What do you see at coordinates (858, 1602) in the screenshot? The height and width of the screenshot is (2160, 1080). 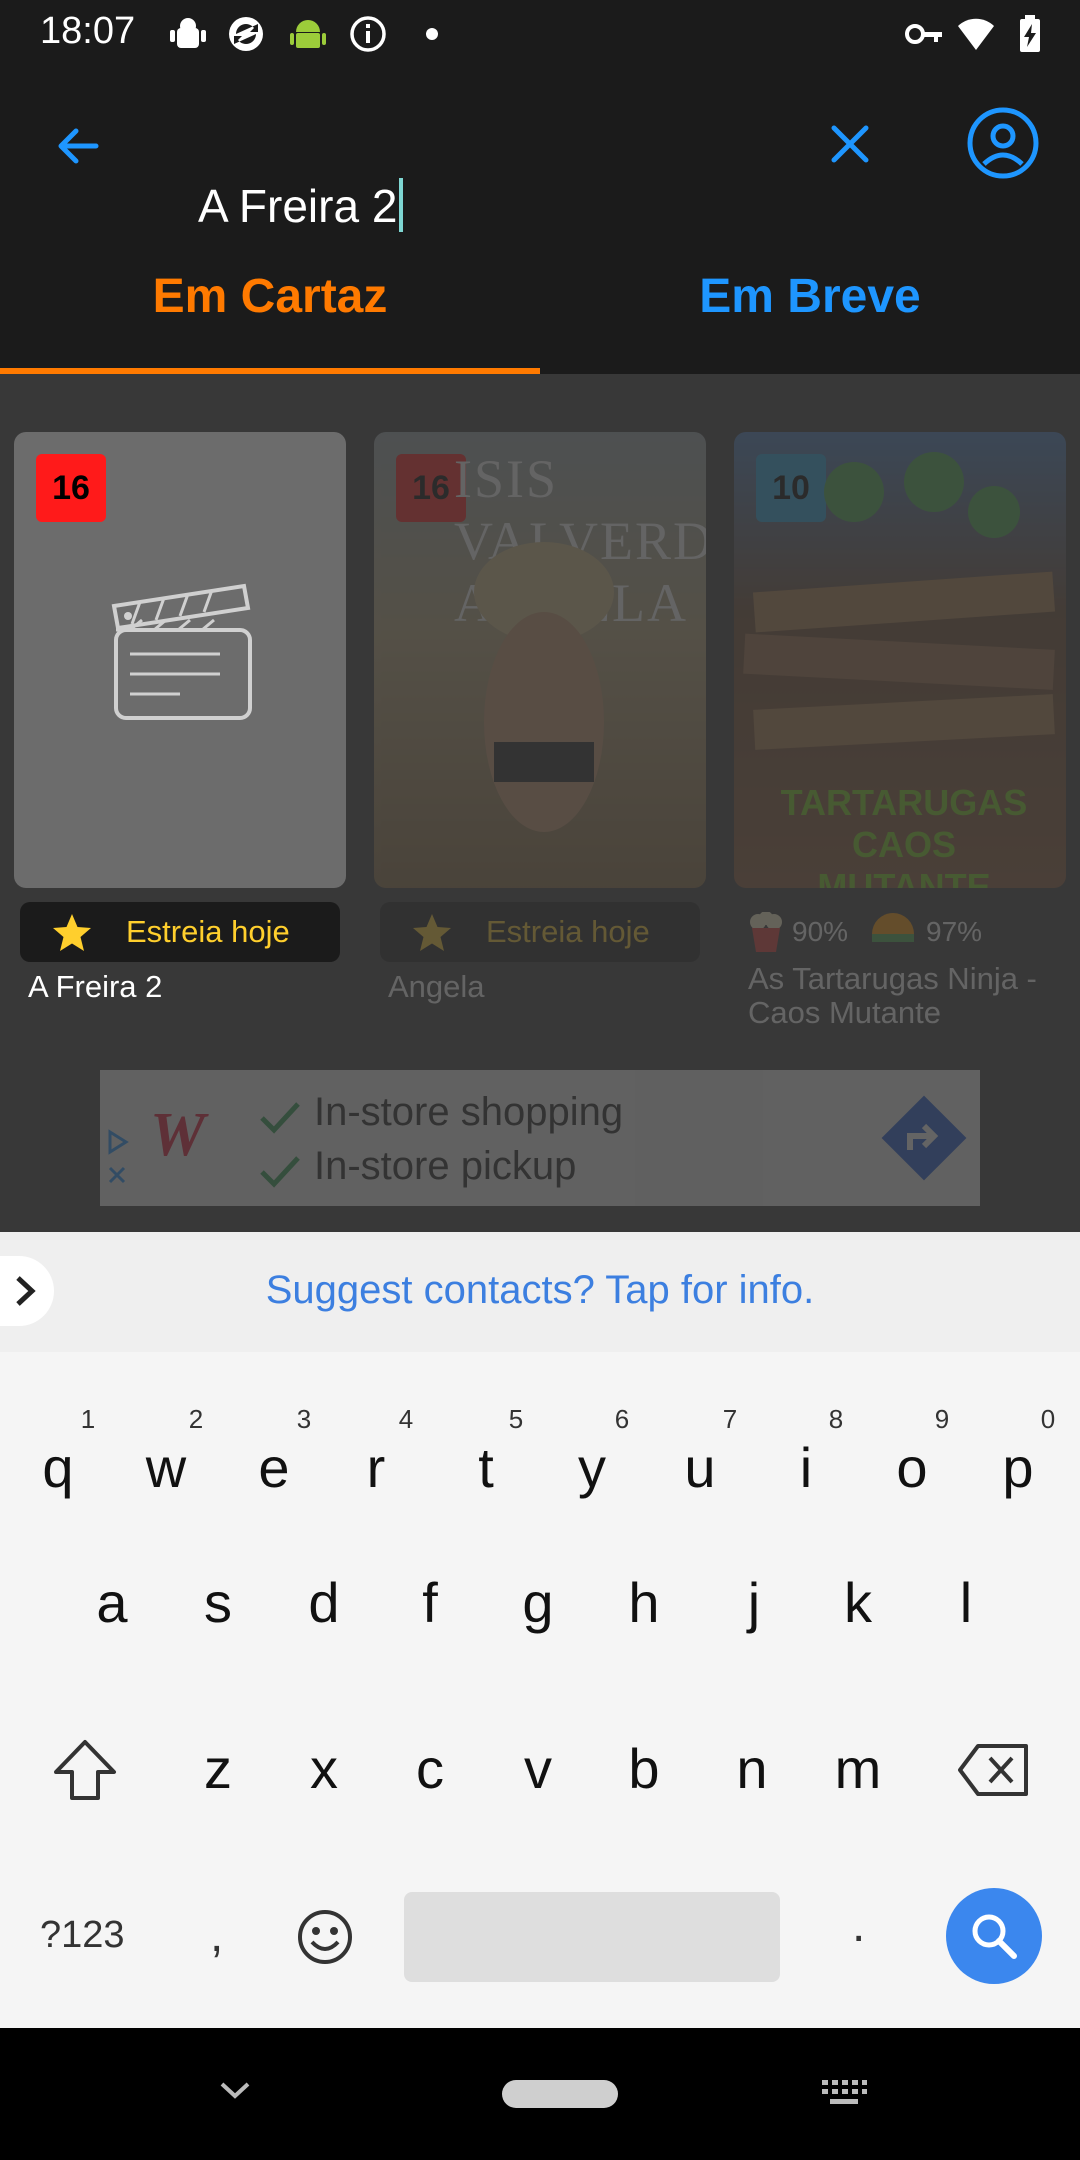 I see `key-k: k` at bounding box center [858, 1602].